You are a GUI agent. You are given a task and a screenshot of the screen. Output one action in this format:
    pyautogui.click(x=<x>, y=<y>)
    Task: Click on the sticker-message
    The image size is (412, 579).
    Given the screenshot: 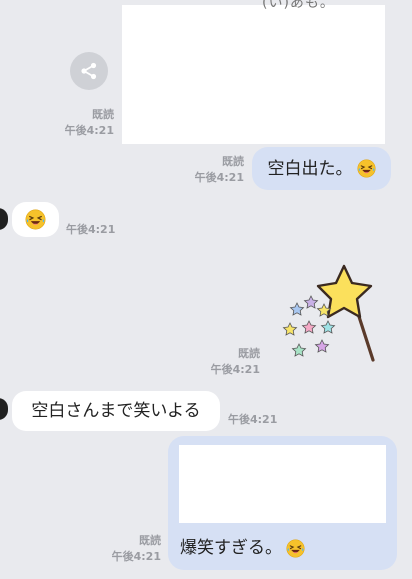 What is the action you would take?
    pyautogui.click(x=334, y=316)
    